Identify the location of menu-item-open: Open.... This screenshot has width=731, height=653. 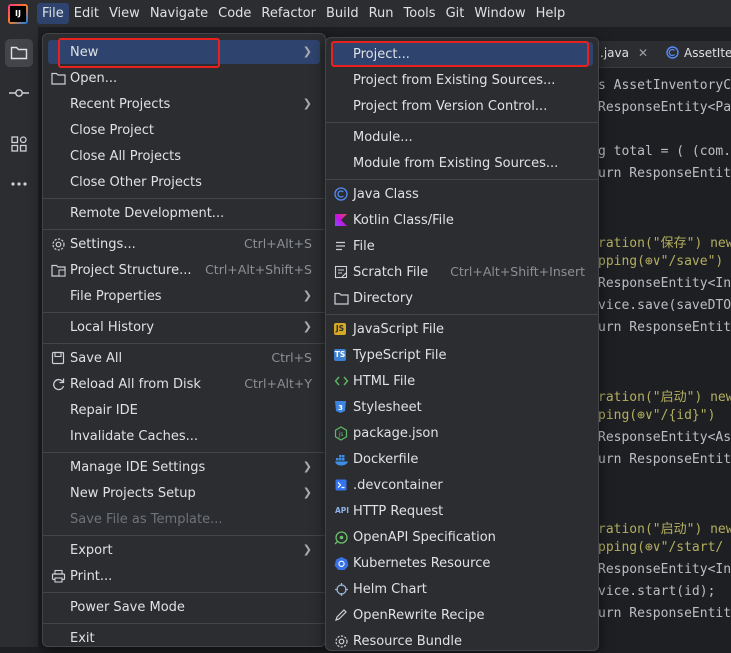
(184, 78).